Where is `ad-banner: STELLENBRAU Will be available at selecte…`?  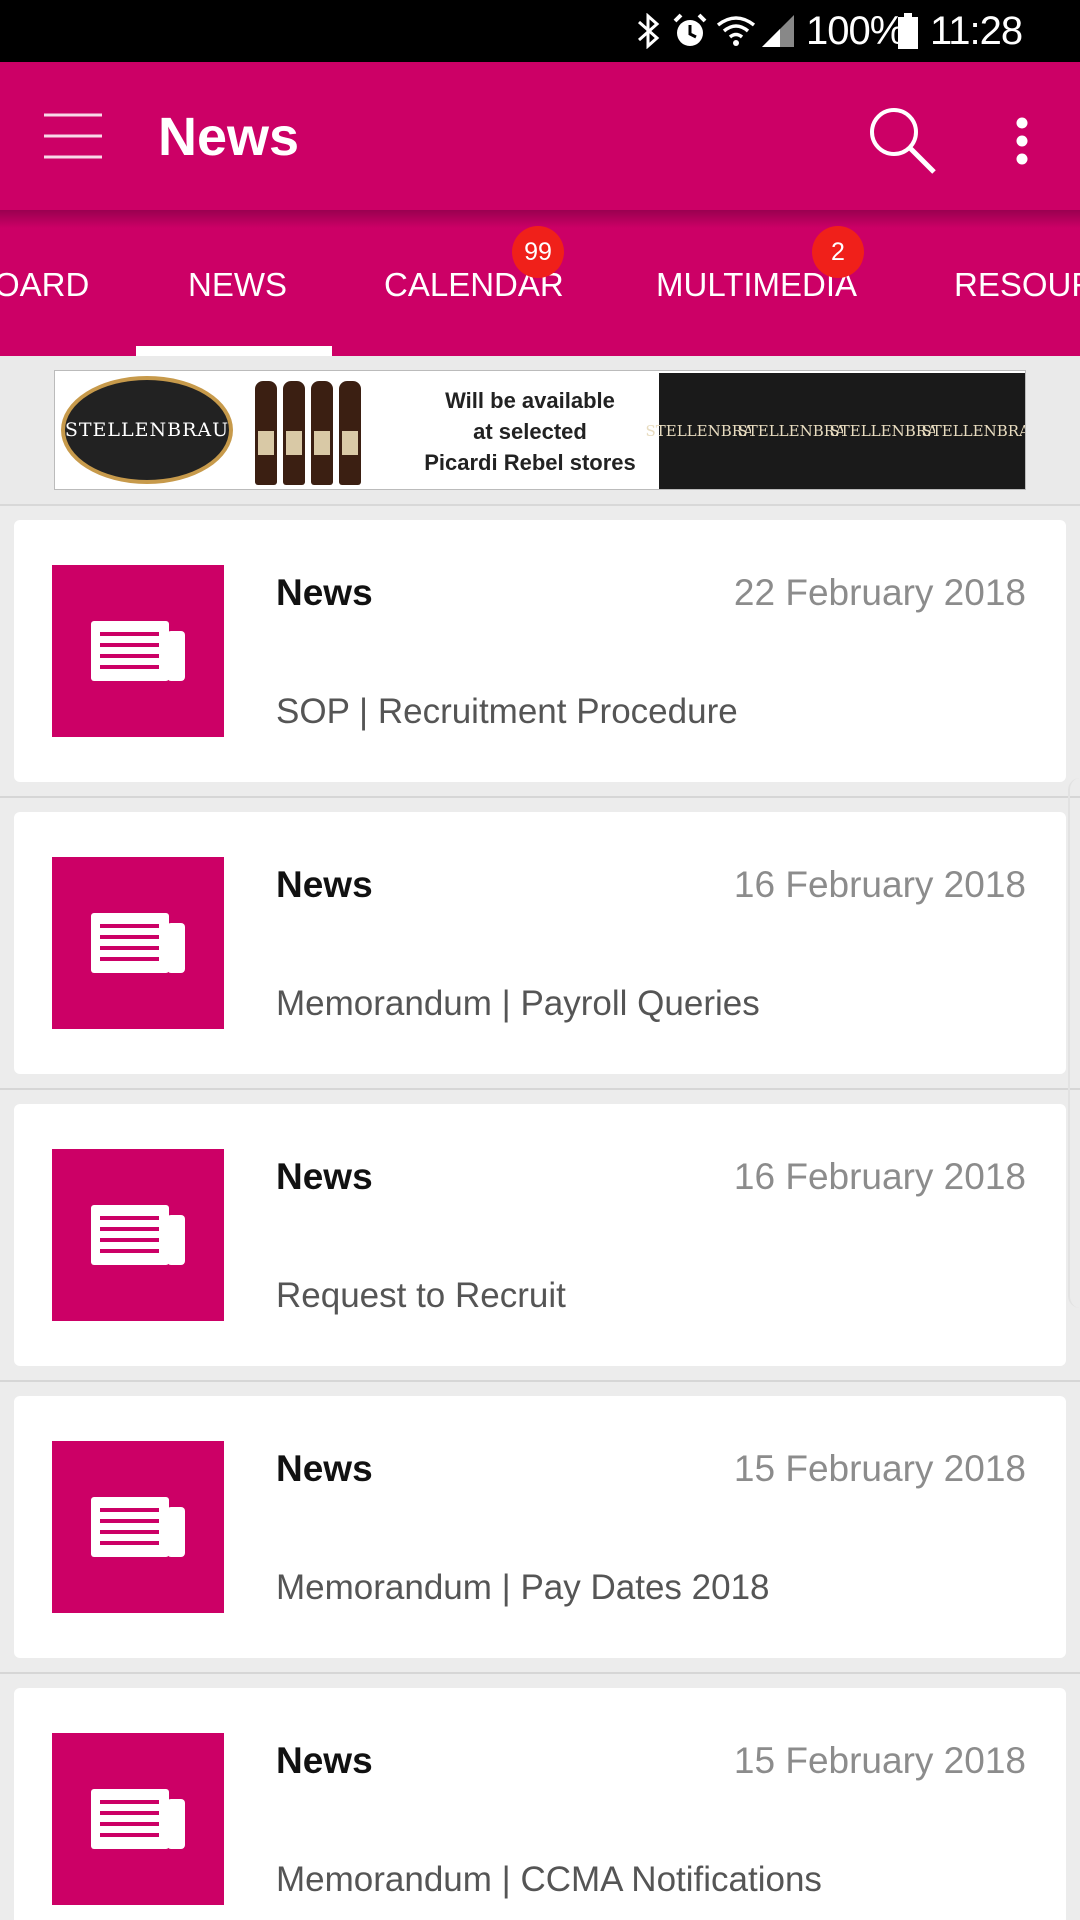
ad-banner: STELLENBRAU Will be available at selecte… is located at coordinates (540, 430).